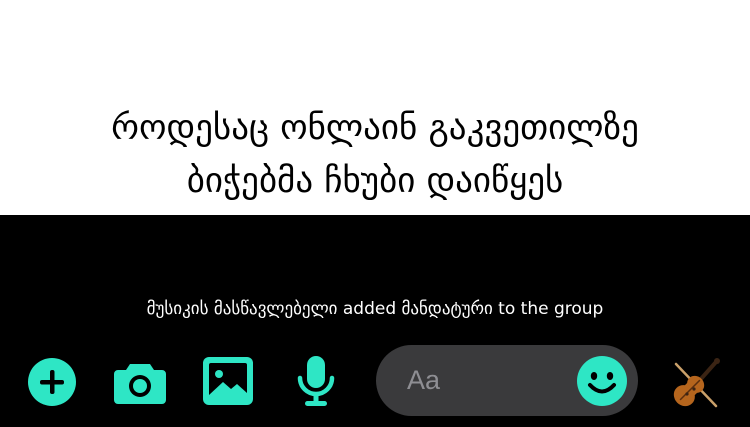 The image size is (750, 427). What do you see at coordinates (424, 380) in the screenshot?
I see `message-input-placeholder: Aa` at bounding box center [424, 380].